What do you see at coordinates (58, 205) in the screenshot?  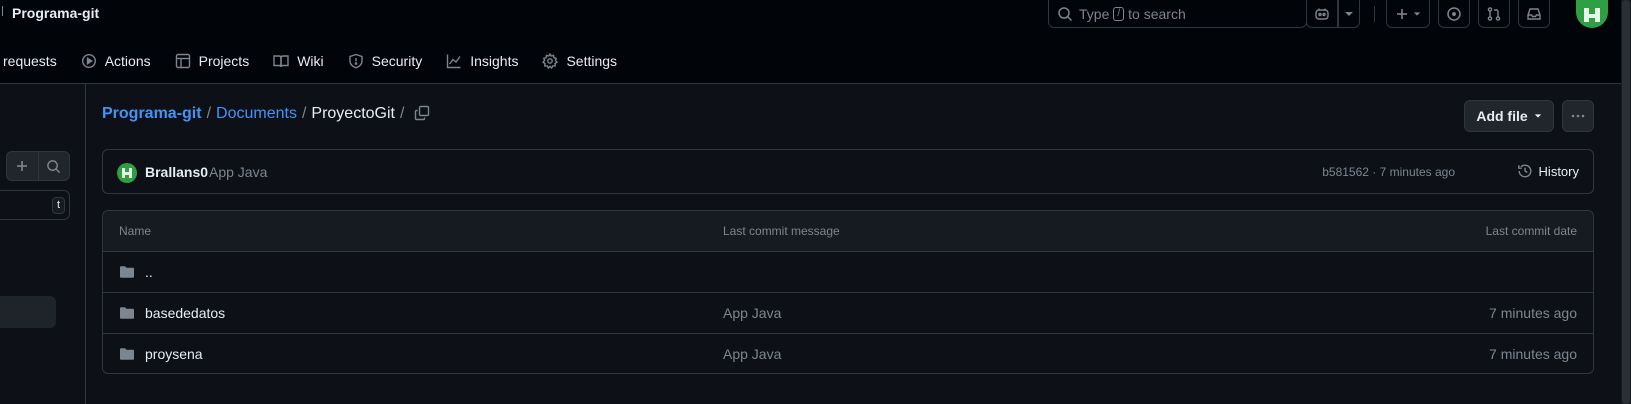 I see `go-to-file-shortcut: t` at bounding box center [58, 205].